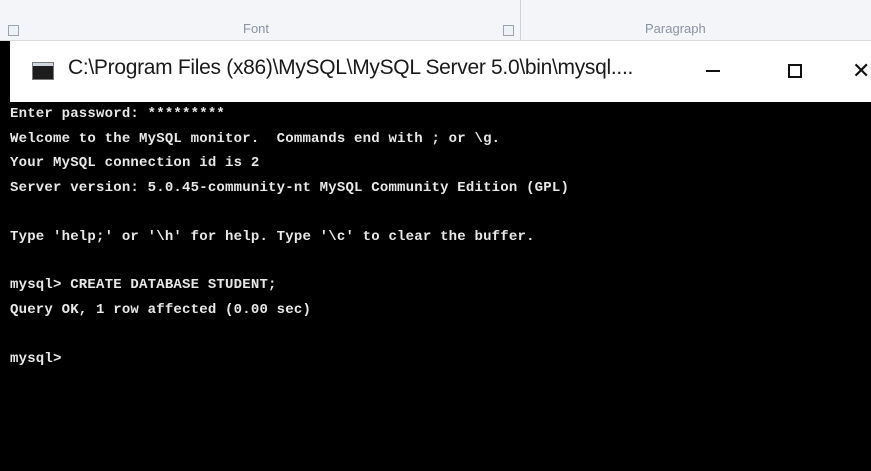 The width and height of the screenshot is (871, 471). I want to click on console-line-password: Enter password: *********, so click(118, 114).